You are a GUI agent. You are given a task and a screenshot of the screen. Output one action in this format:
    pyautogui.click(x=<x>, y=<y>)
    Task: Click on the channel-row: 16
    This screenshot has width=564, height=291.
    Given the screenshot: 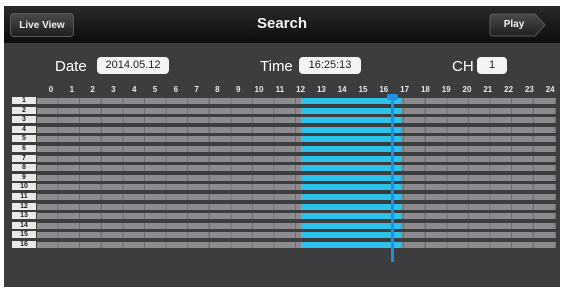 What is the action you would take?
    pyautogui.click(x=282, y=245)
    